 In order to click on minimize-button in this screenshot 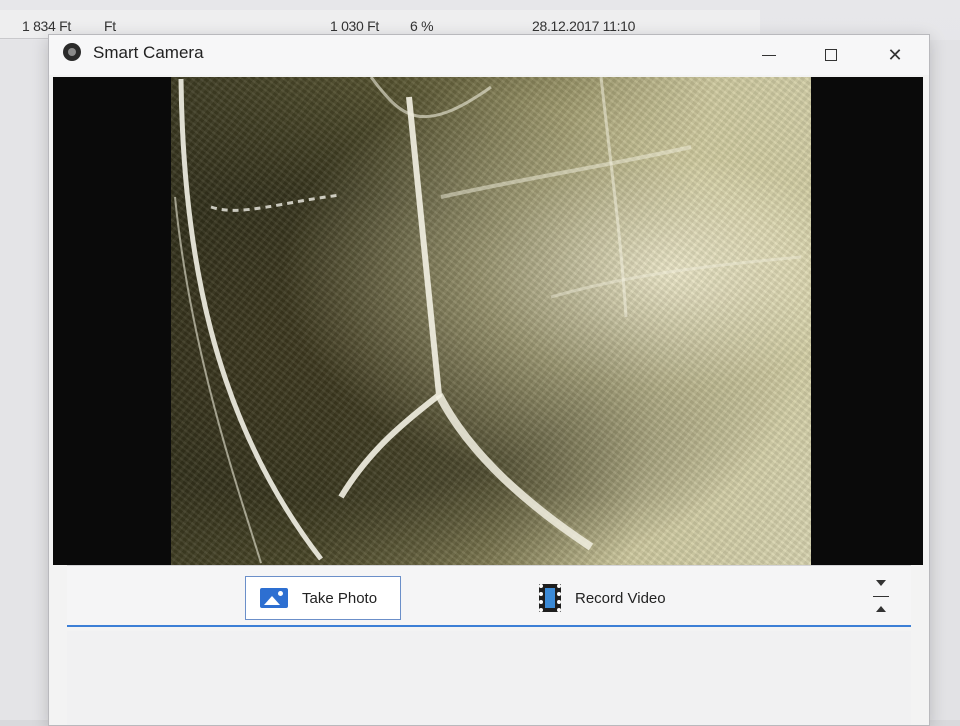, I will do `click(769, 55)`.